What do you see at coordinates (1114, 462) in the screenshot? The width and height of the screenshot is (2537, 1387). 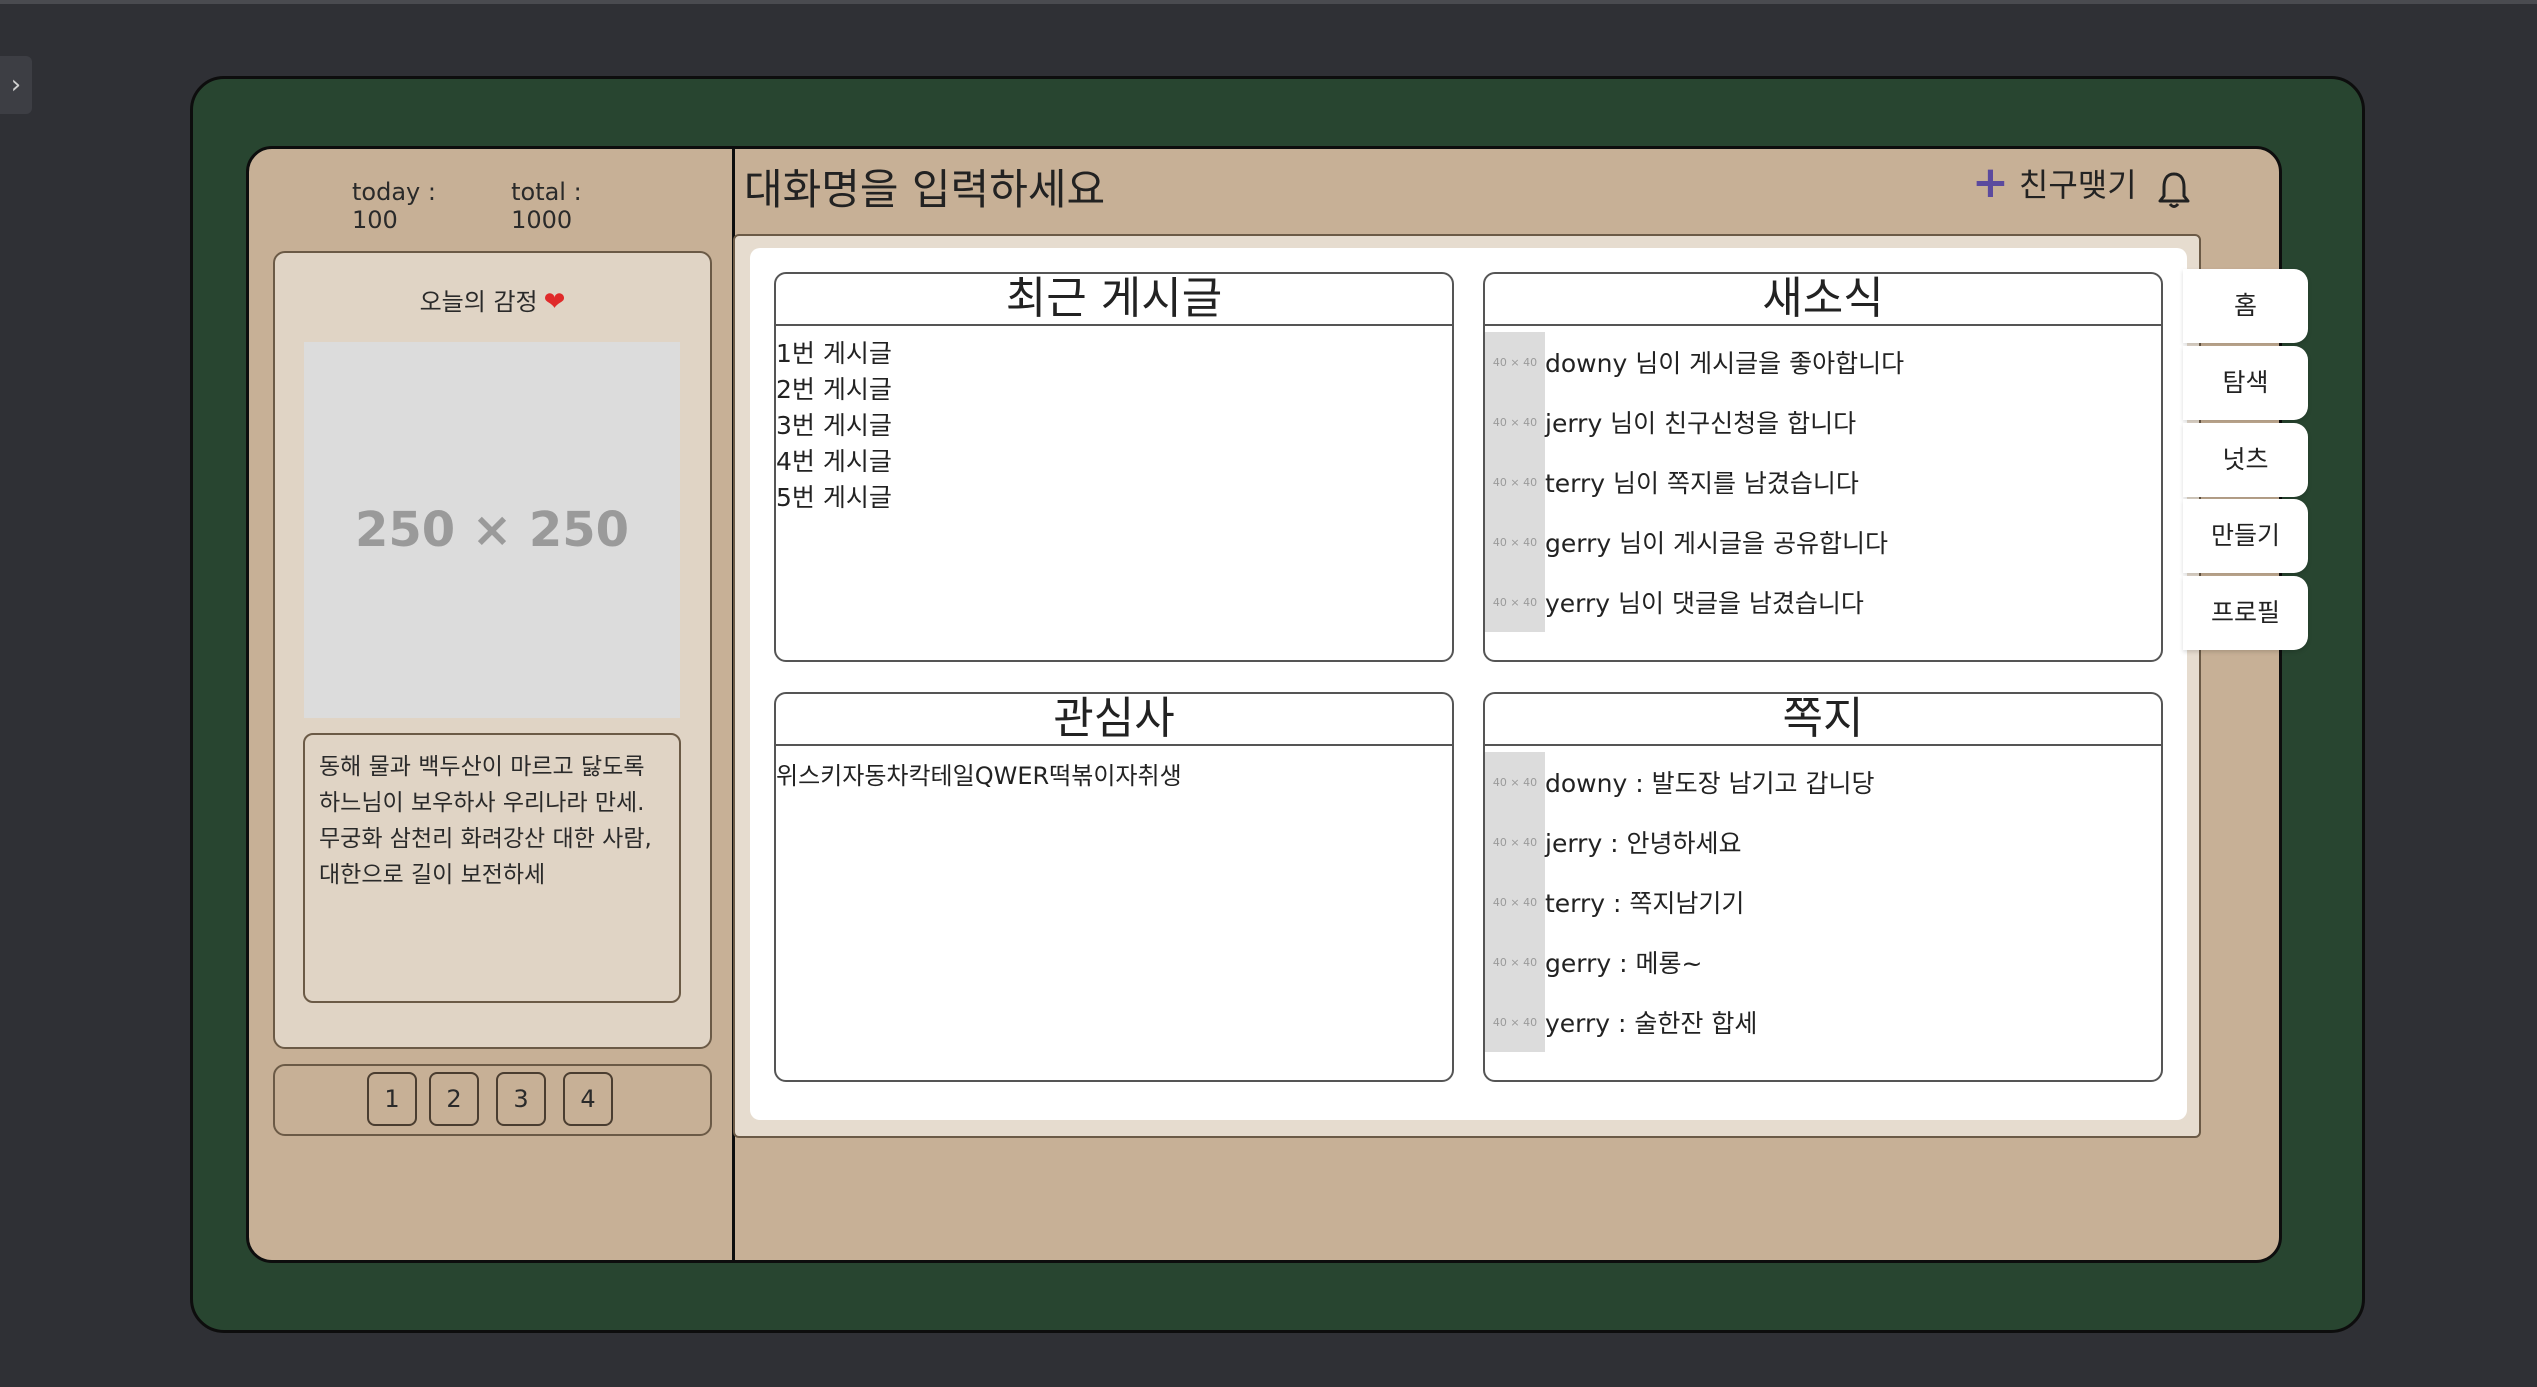 I see `post-item: 4번 게시글` at bounding box center [1114, 462].